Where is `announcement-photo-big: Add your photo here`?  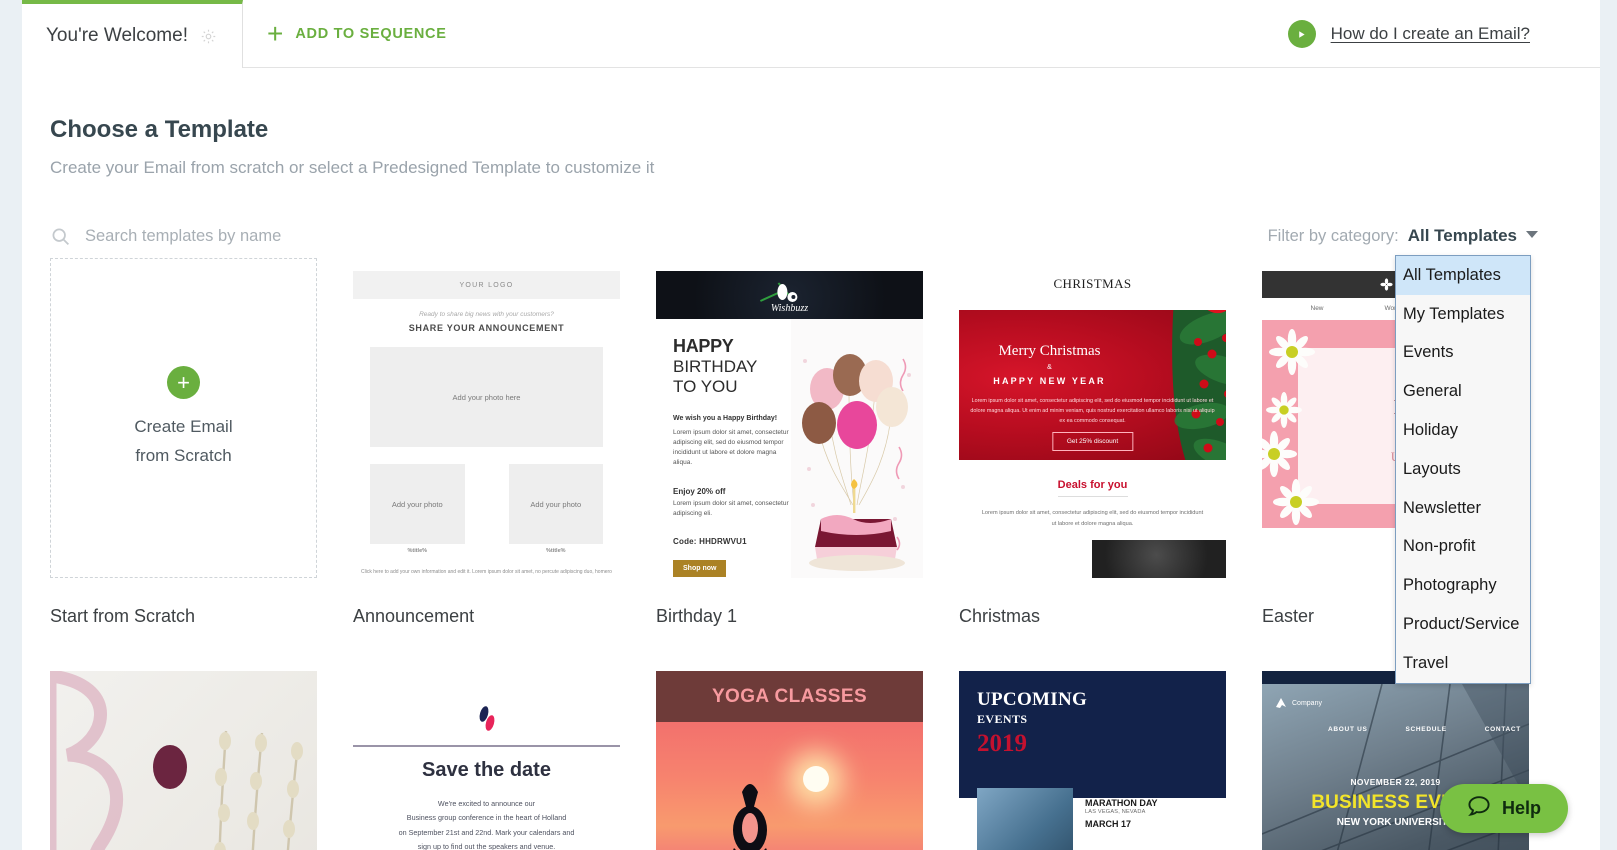 announcement-photo-big: Add your photo here is located at coordinates (486, 397).